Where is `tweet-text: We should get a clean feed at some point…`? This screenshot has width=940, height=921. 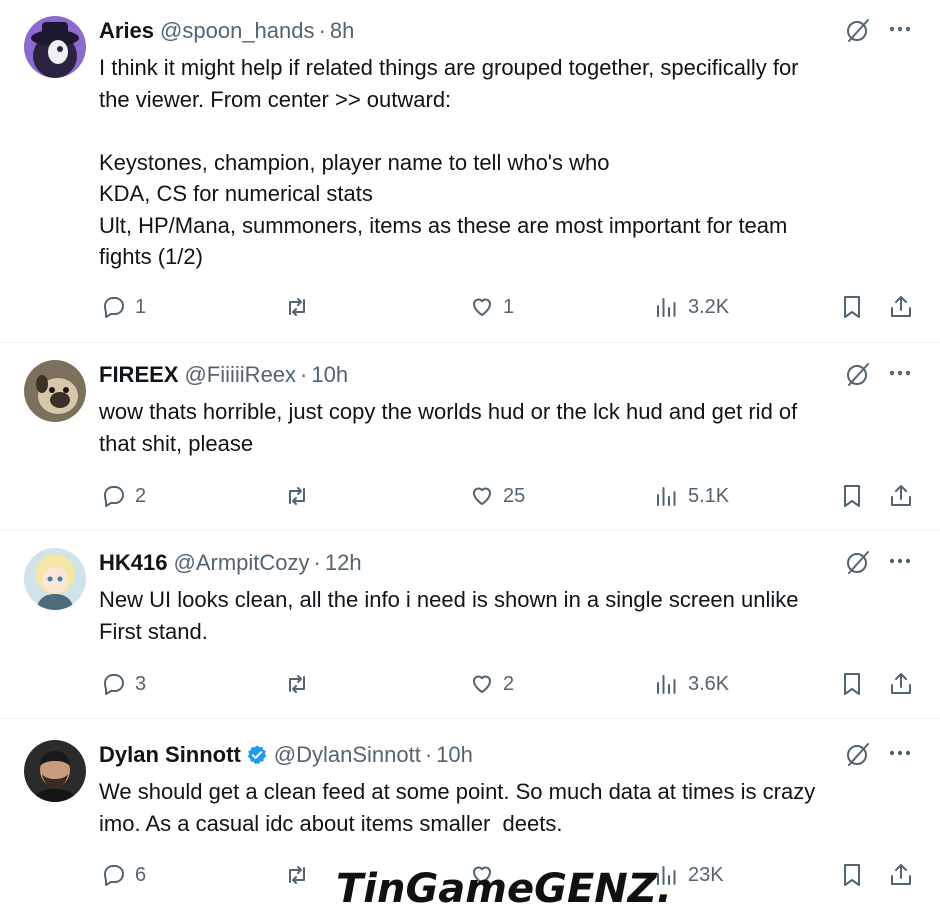
tweet-text: We should get a clean feed at some point… is located at coordinates (457, 807).